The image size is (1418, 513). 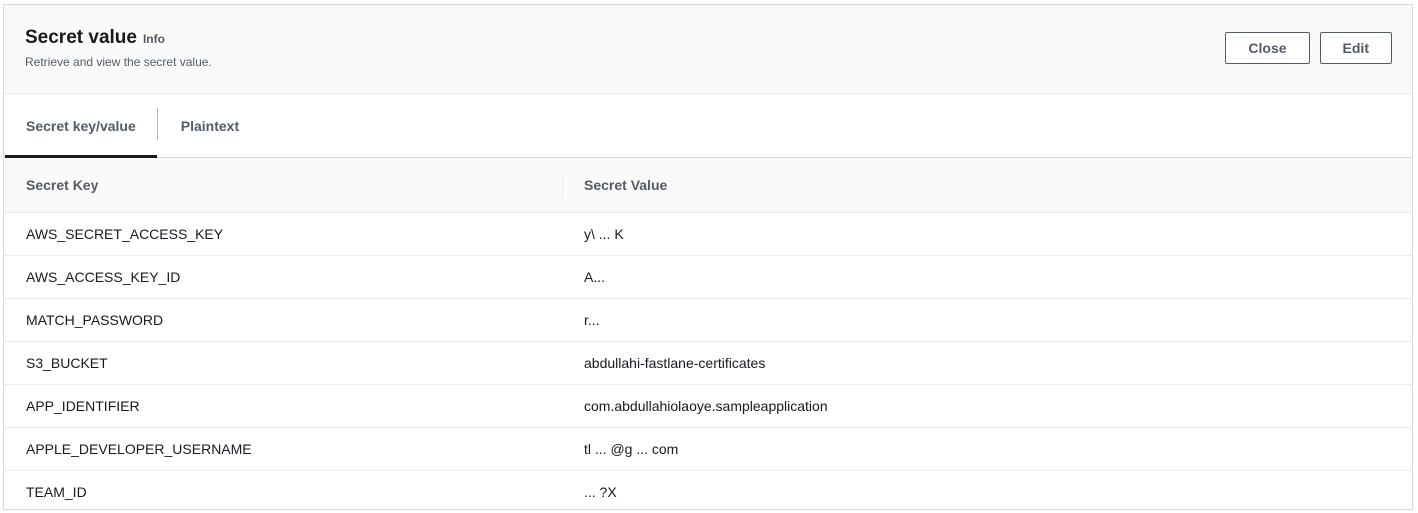 I want to click on secret-key-cell: APP_IDENTIFIER, so click(x=283, y=406).